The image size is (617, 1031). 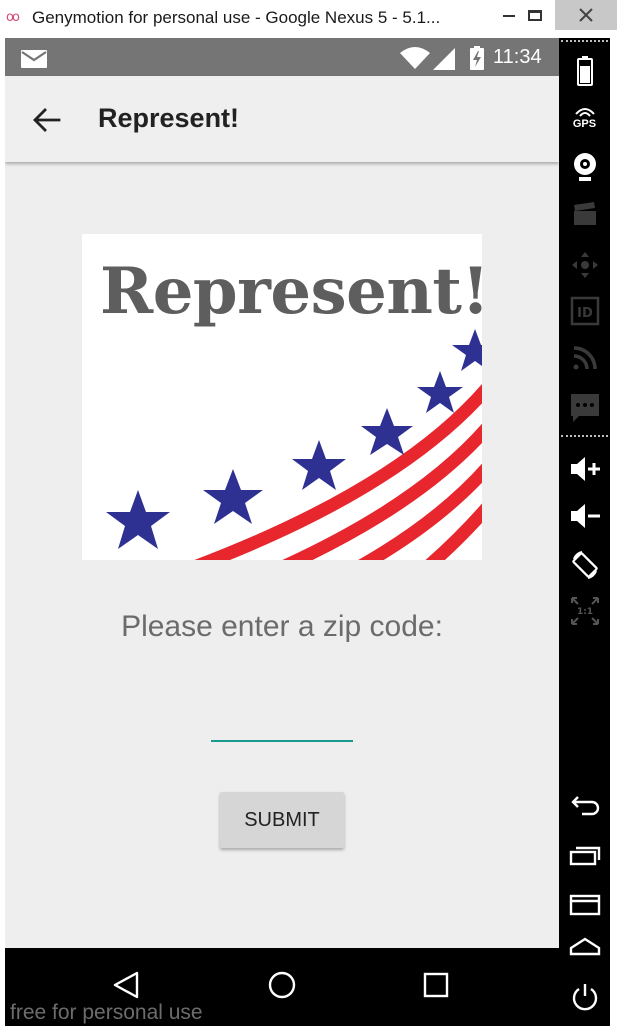 I want to click on page-title: Represent!, so click(x=169, y=118).